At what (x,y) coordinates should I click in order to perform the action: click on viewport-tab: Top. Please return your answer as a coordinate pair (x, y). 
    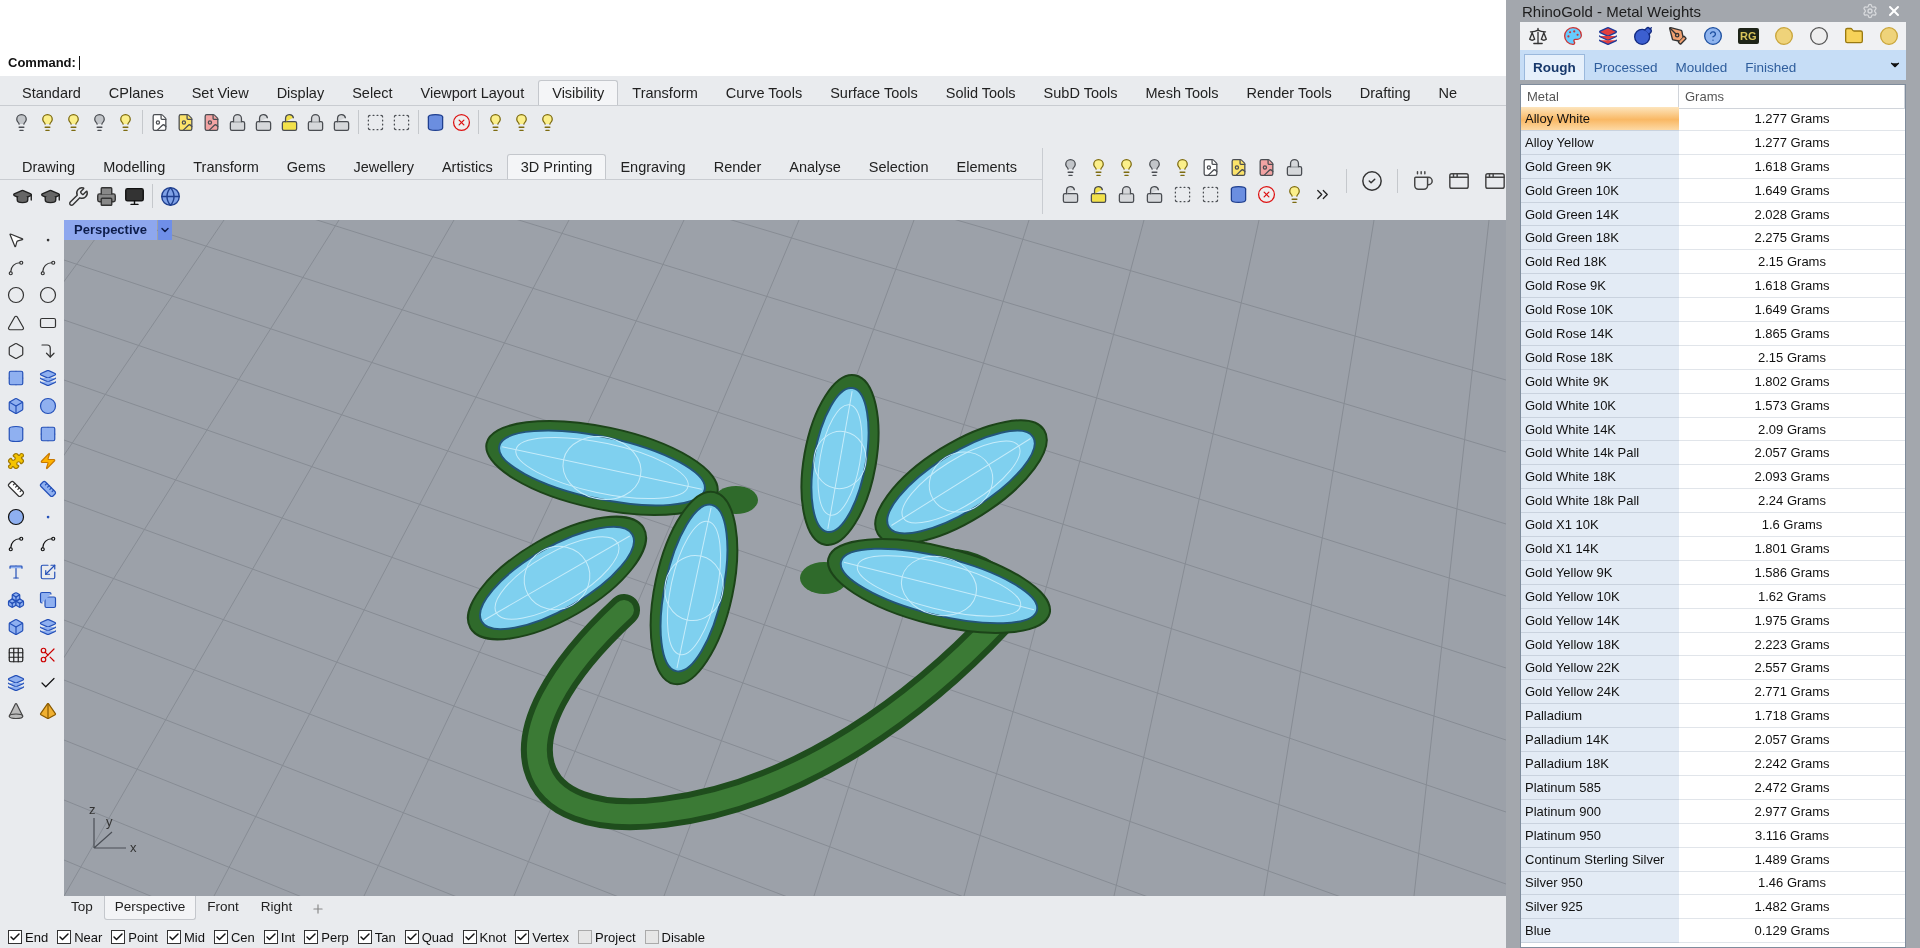
    Looking at the image, I should click on (82, 908).